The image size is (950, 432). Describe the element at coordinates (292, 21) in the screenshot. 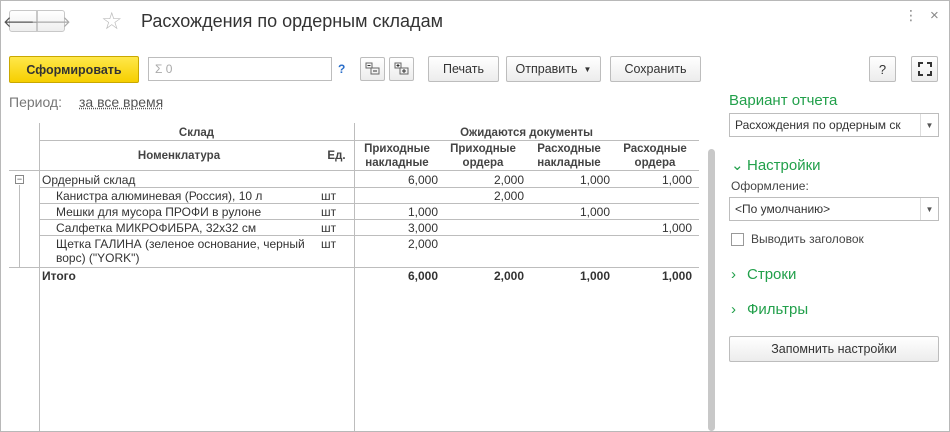

I see `page-title: Расхождения по ордерным складам` at that location.